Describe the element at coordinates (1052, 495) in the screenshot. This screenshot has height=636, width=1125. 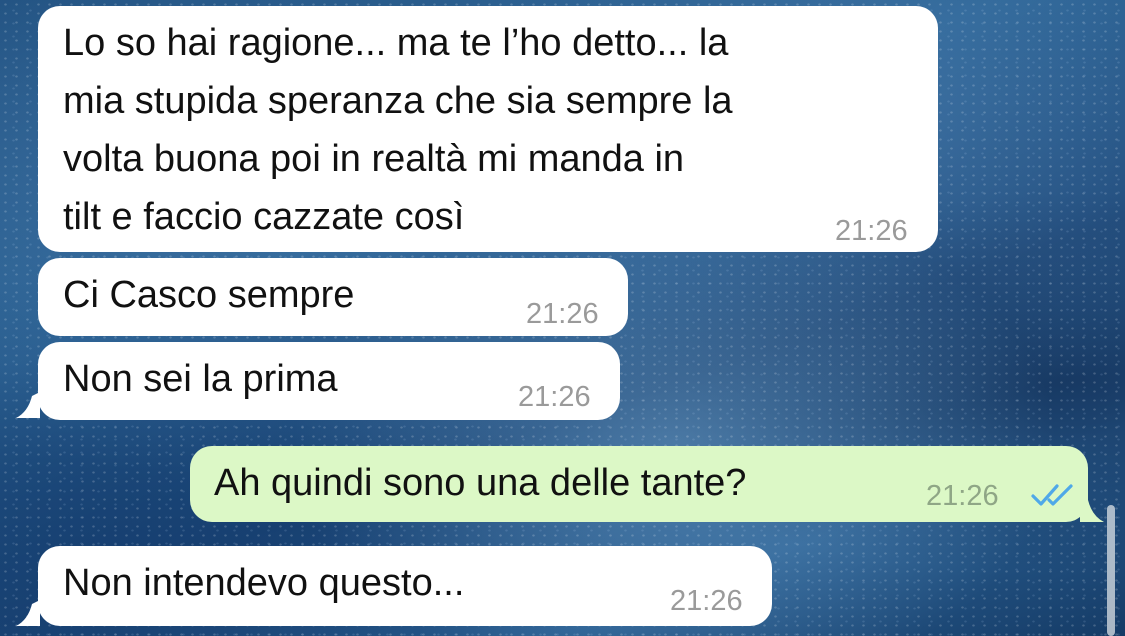
I see `double-check-icon` at that location.